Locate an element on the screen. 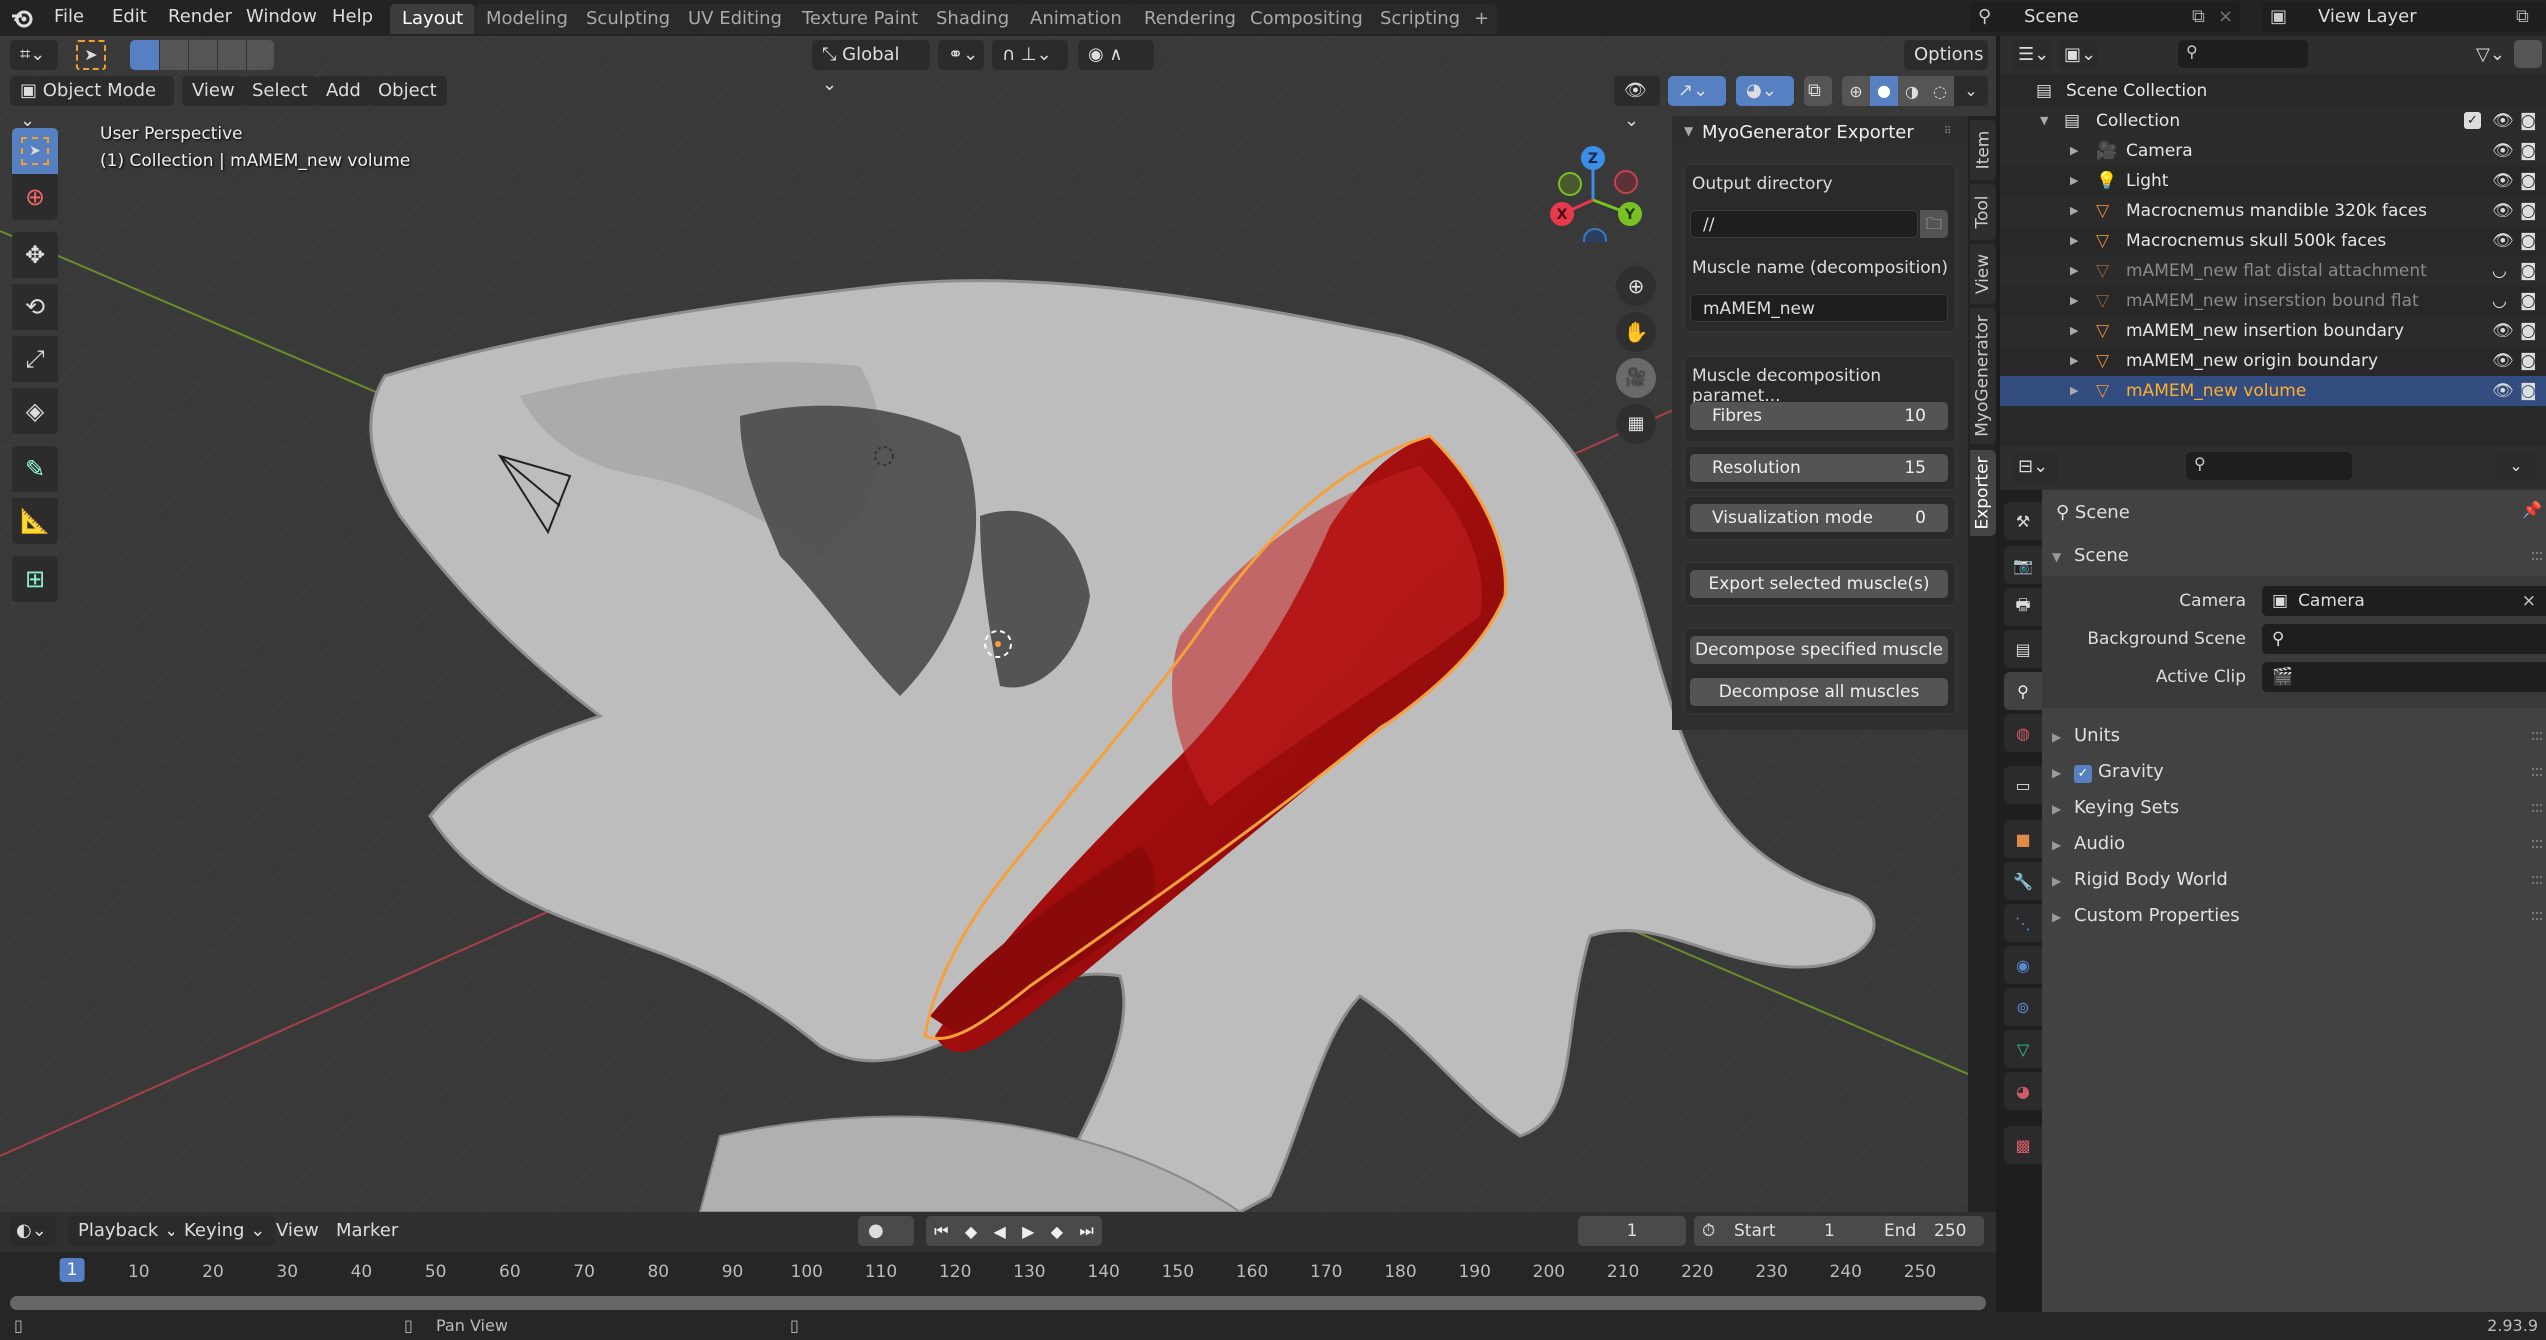  tool-cursor: ⊕ is located at coordinates (35, 197).